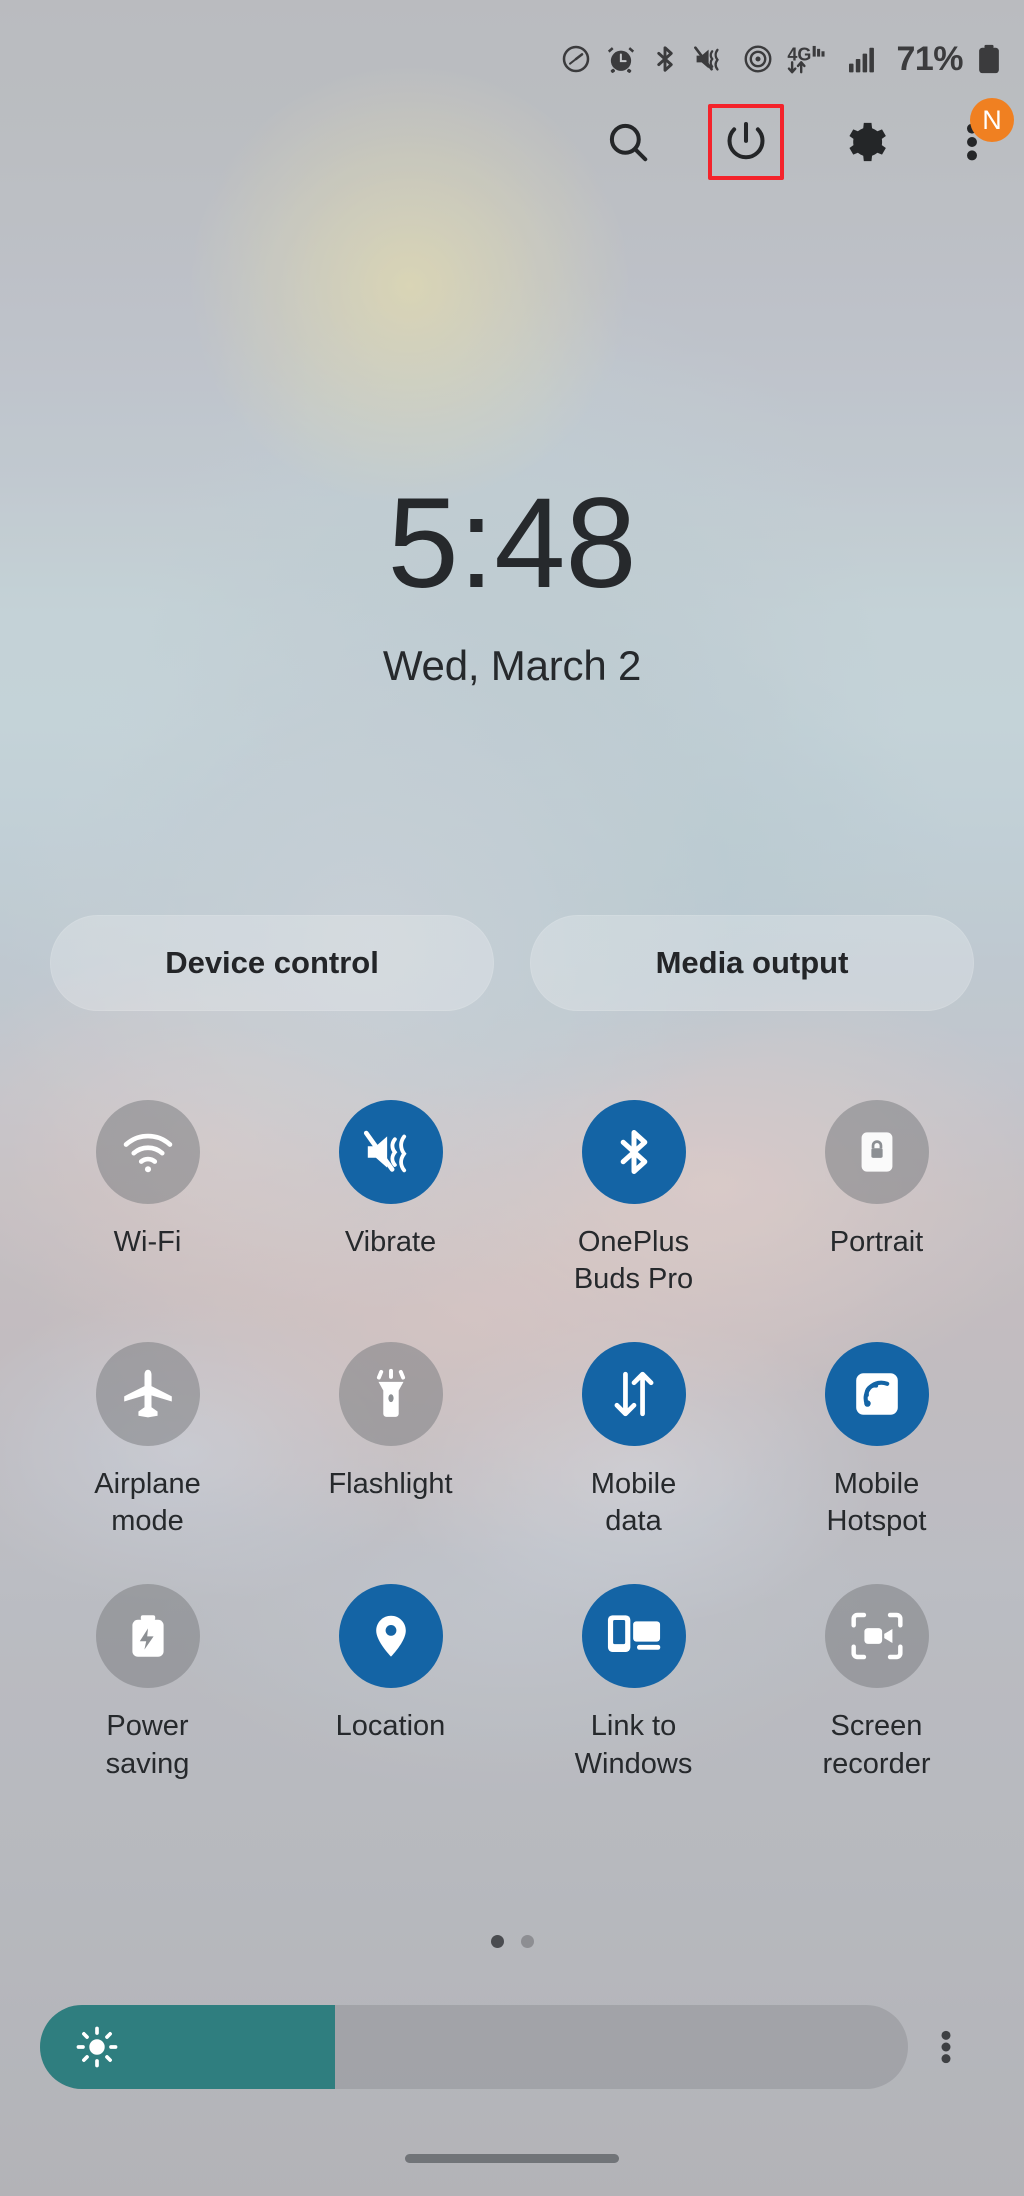 The image size is (1024, 2196). What do you see at coordinates (385, 1151) in the screenshot?
I see `vibrate-icon` at bounding box center [385, 1151].